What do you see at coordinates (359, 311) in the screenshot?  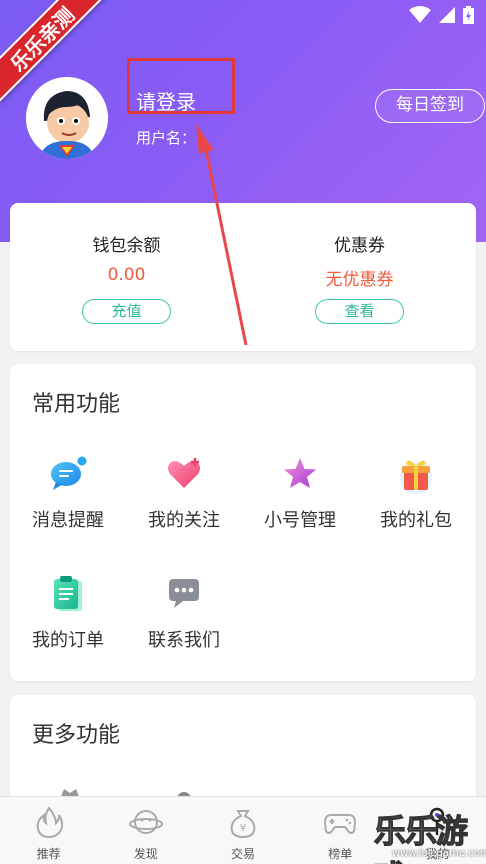 I see `view-coupon-button: 查看` at bounding box center [359, 311].